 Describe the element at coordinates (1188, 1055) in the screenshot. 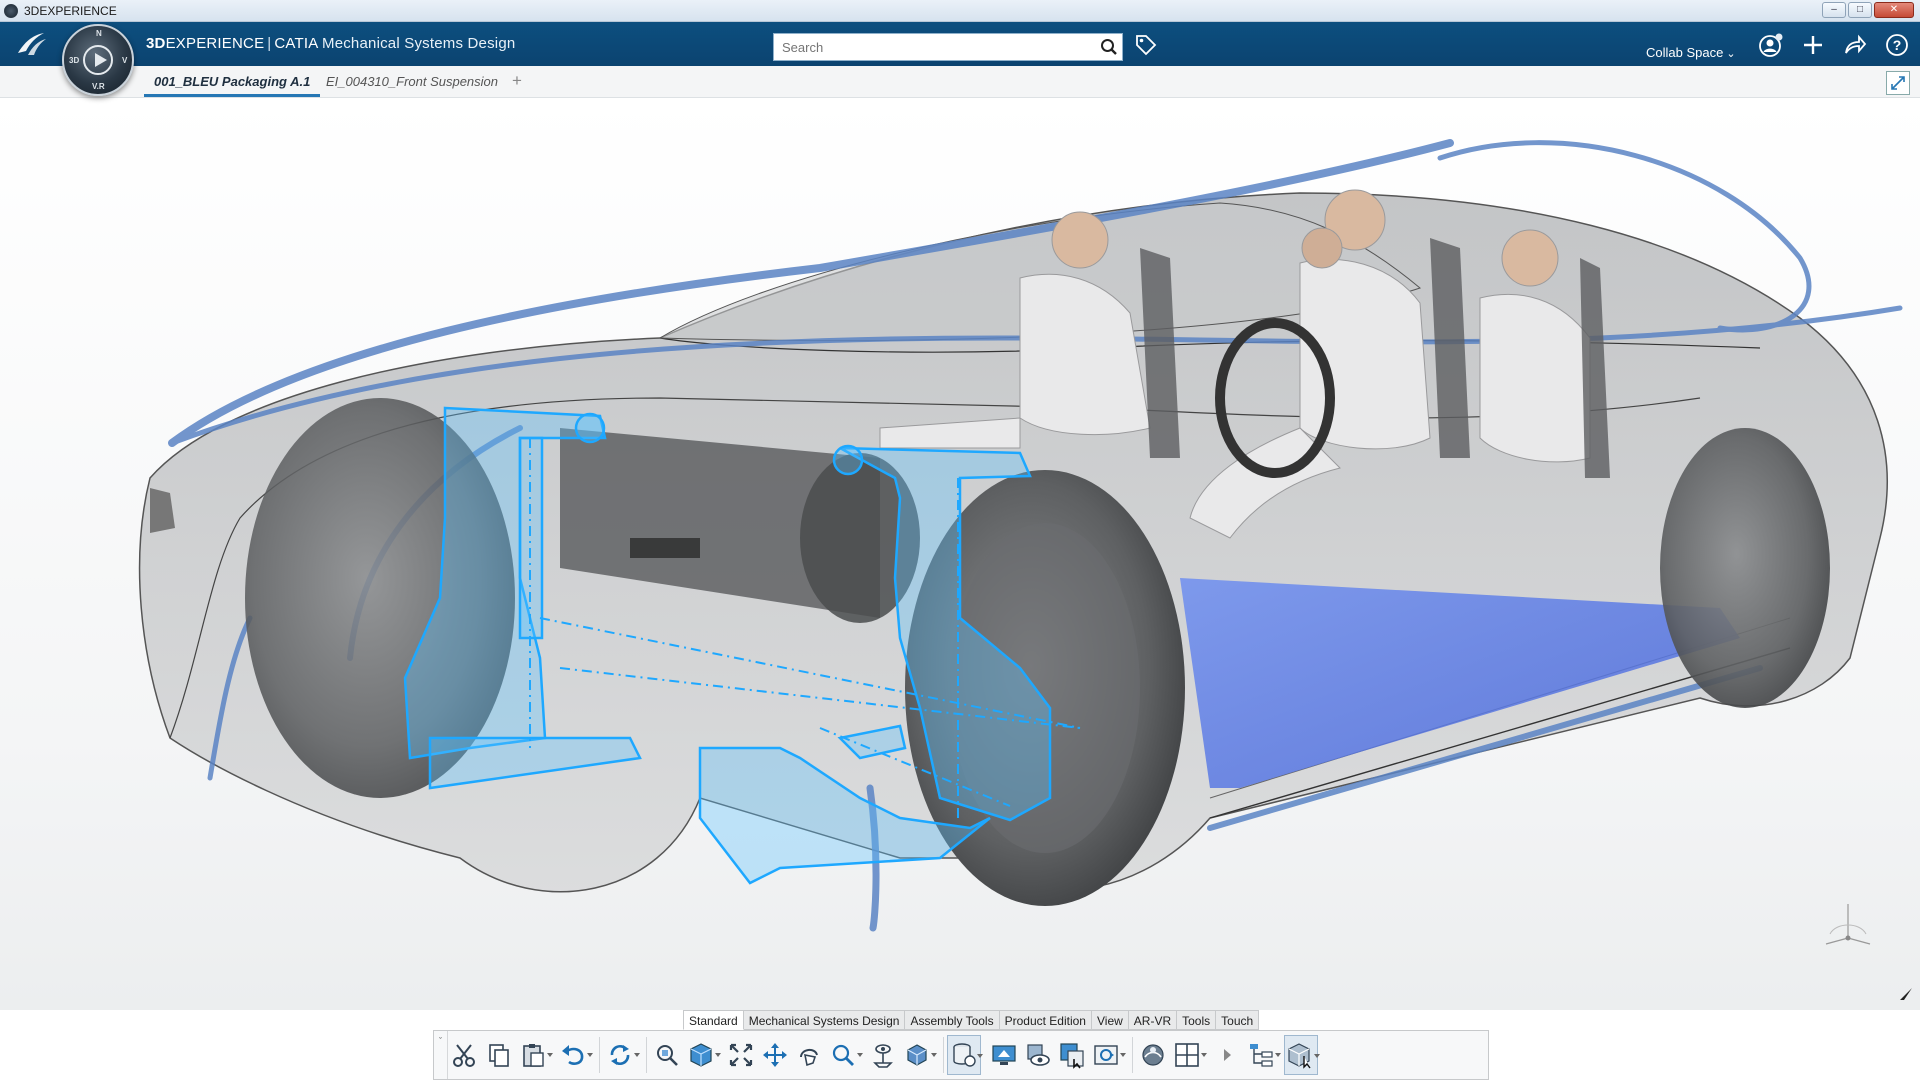

I see `multi-view-icon` at that location.